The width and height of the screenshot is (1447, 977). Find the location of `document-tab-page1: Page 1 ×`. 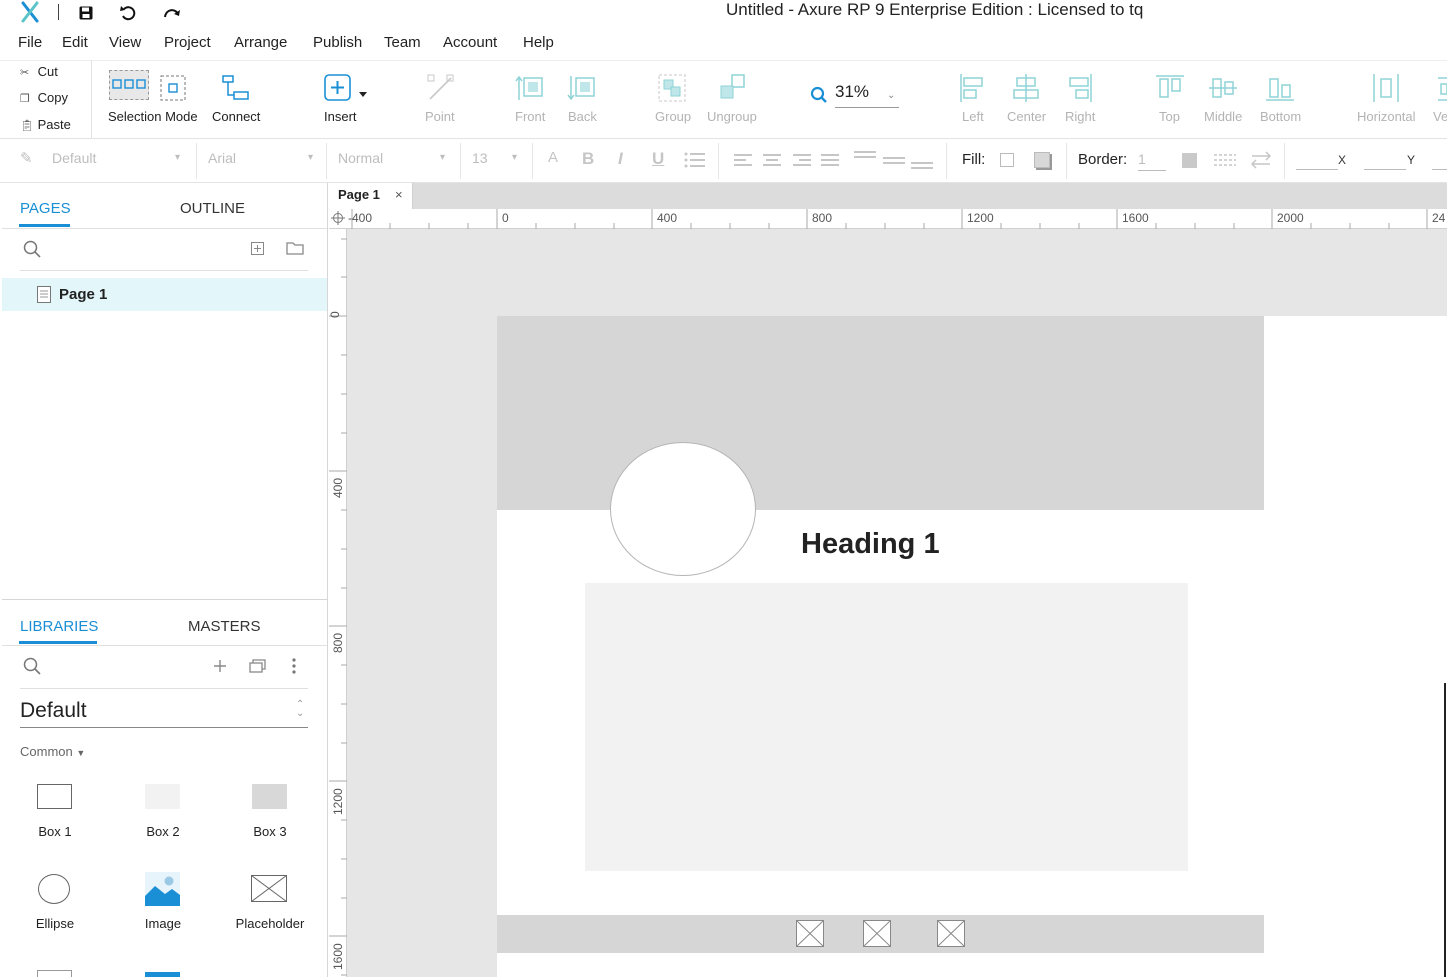

document-tab-page1: Page 1 × is located at coordinates (371, 196).